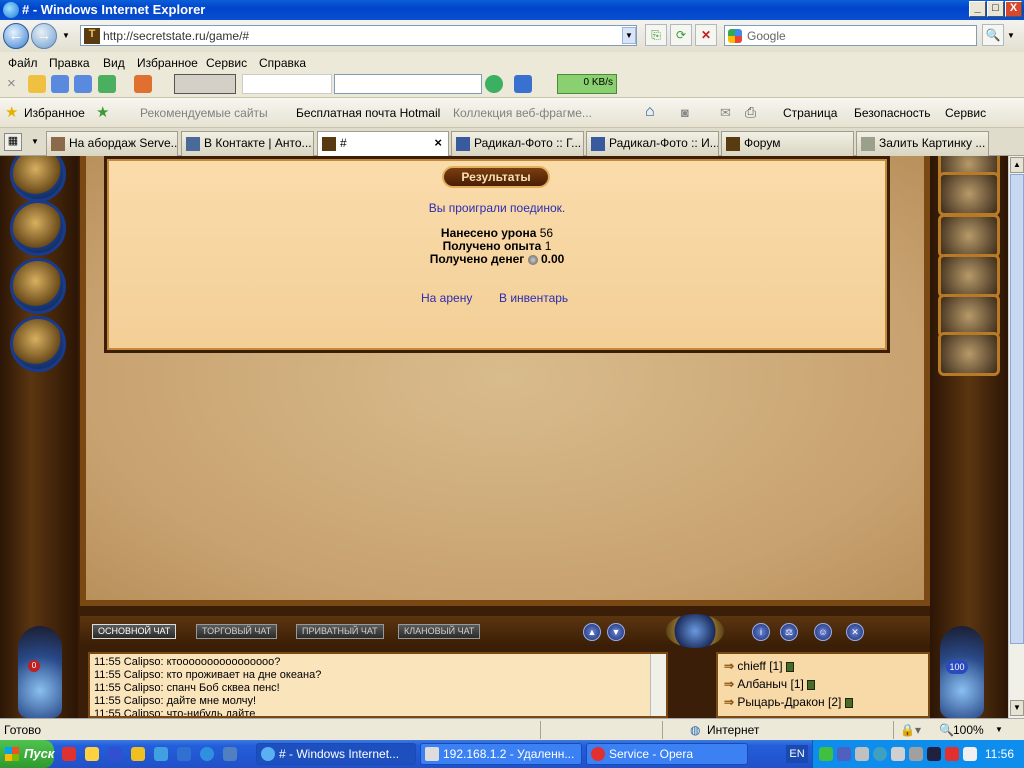  Describe the element at coordinates (446, 298) in the screenshot. I see `arena-link: На арену` at that location.